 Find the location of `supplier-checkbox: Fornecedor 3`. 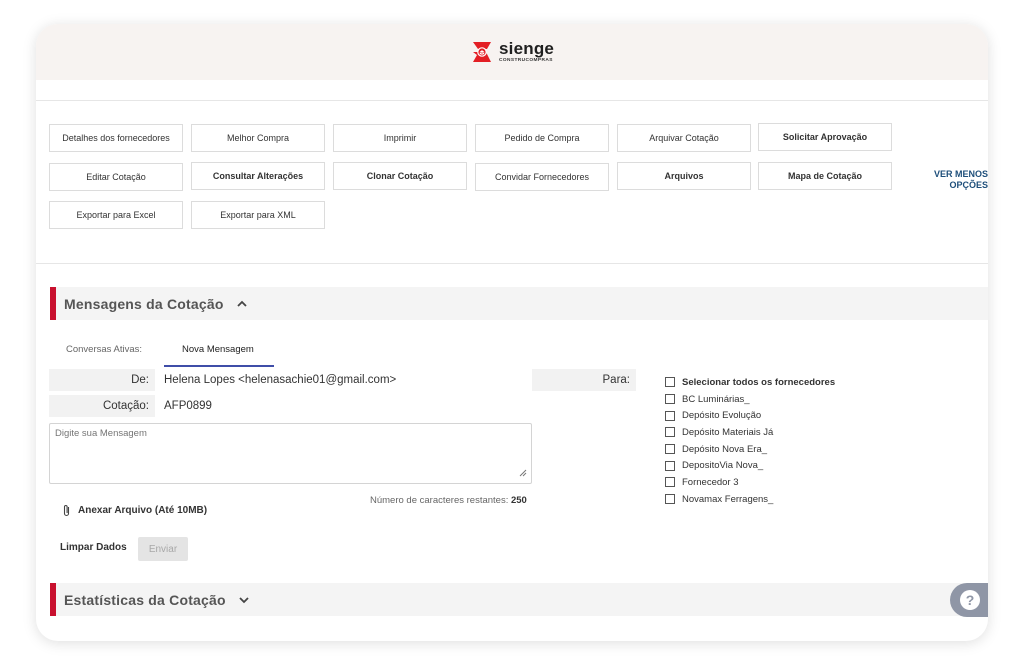

supplier-checkbox: Fornecedor 3 is located at coordinates (750, 482).